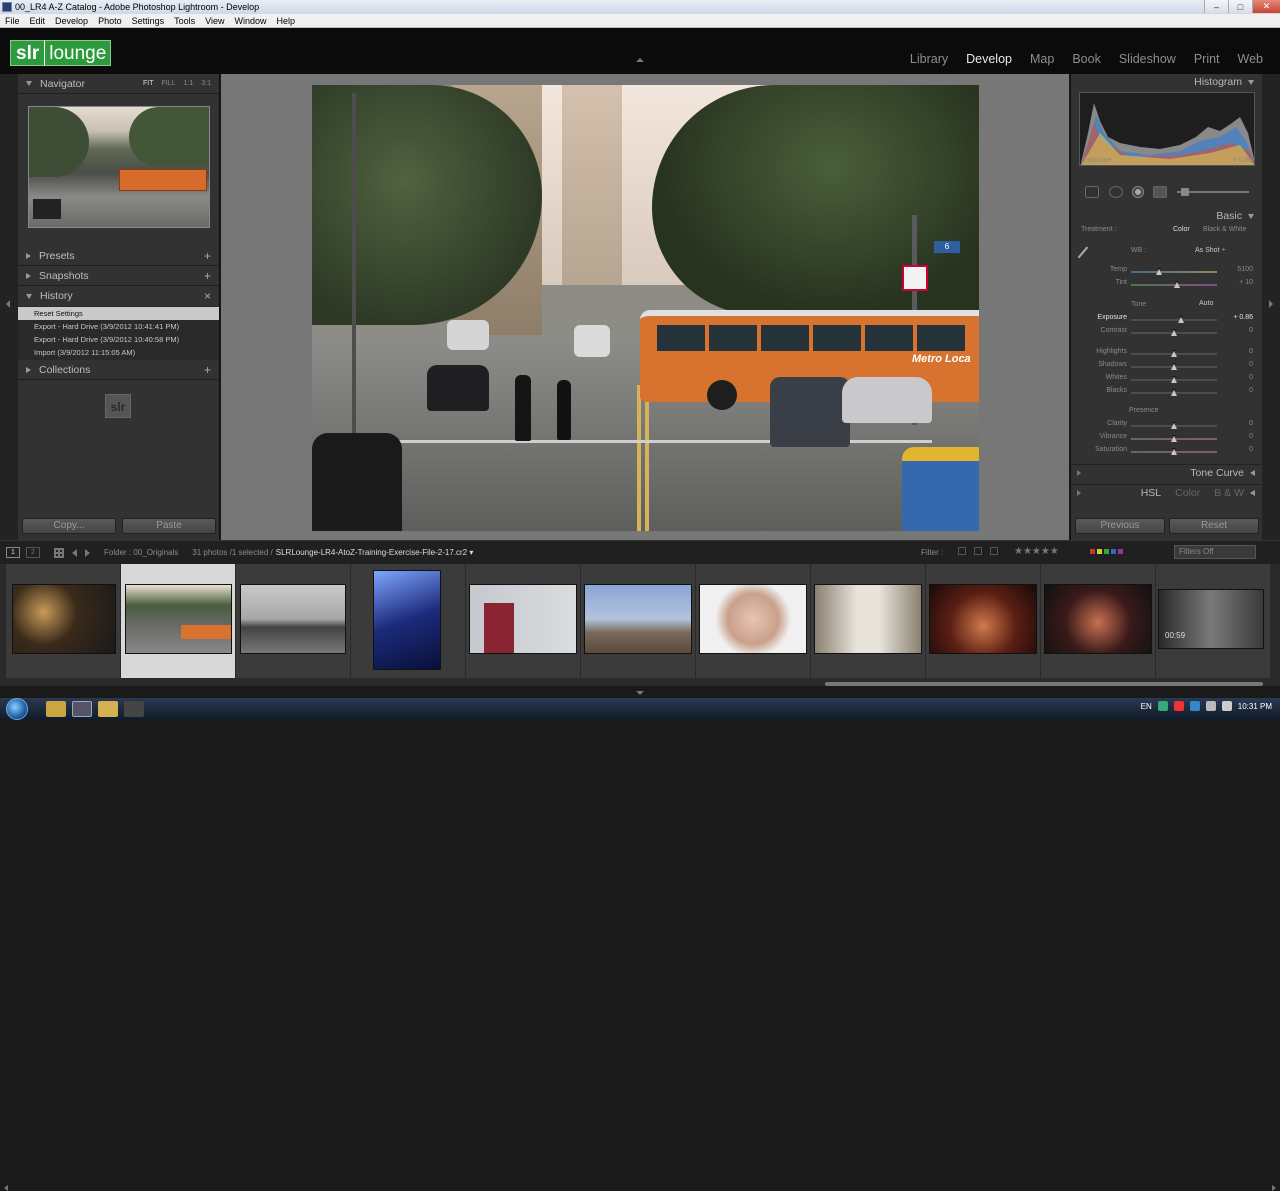 The image size is (1280, 1191). I want to click on forward-arrow-icon, so click(87, 552).